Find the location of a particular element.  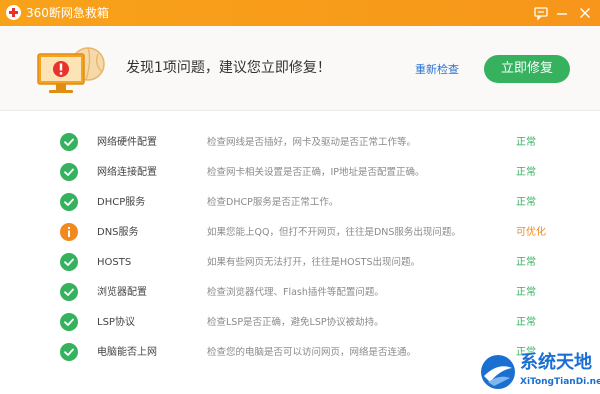

repair-now-button: 立即修复 is located at coordinates (527, 69).